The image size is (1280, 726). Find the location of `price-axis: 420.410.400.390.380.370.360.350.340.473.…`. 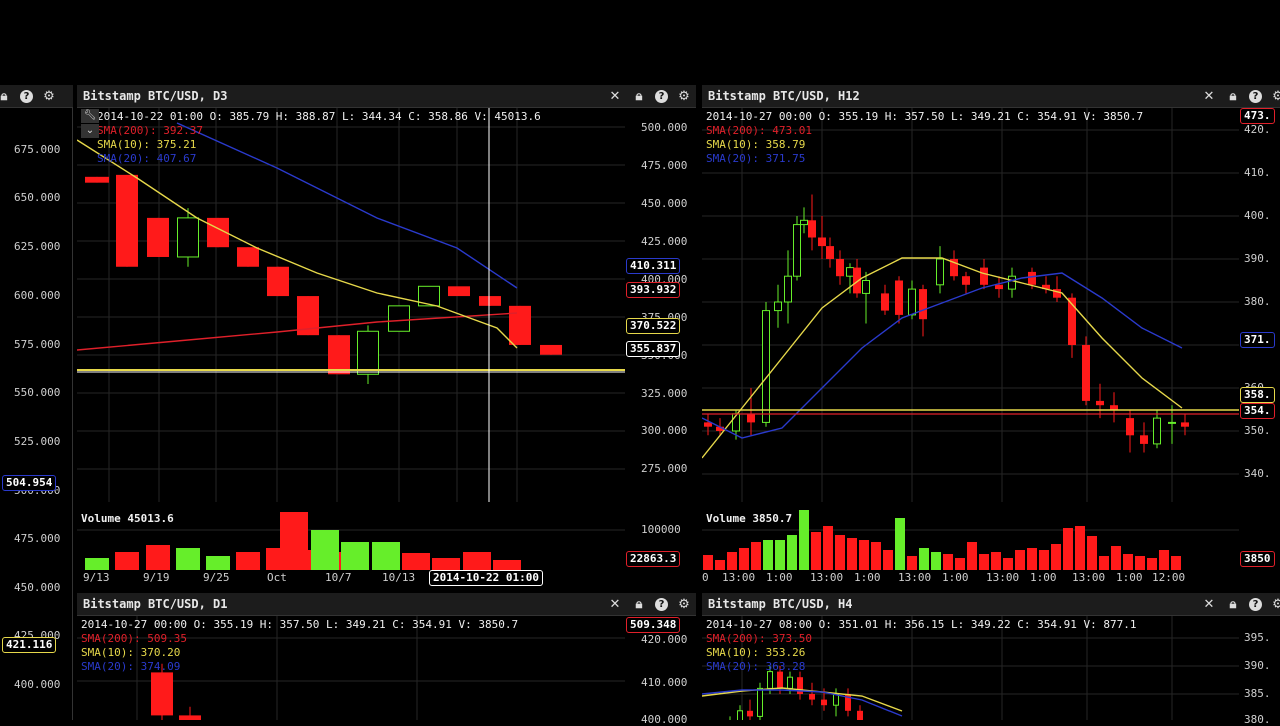

price-axis: 420.410.400.390.380.370.360.350.340.473.… is located at coordinates (1260, 305).